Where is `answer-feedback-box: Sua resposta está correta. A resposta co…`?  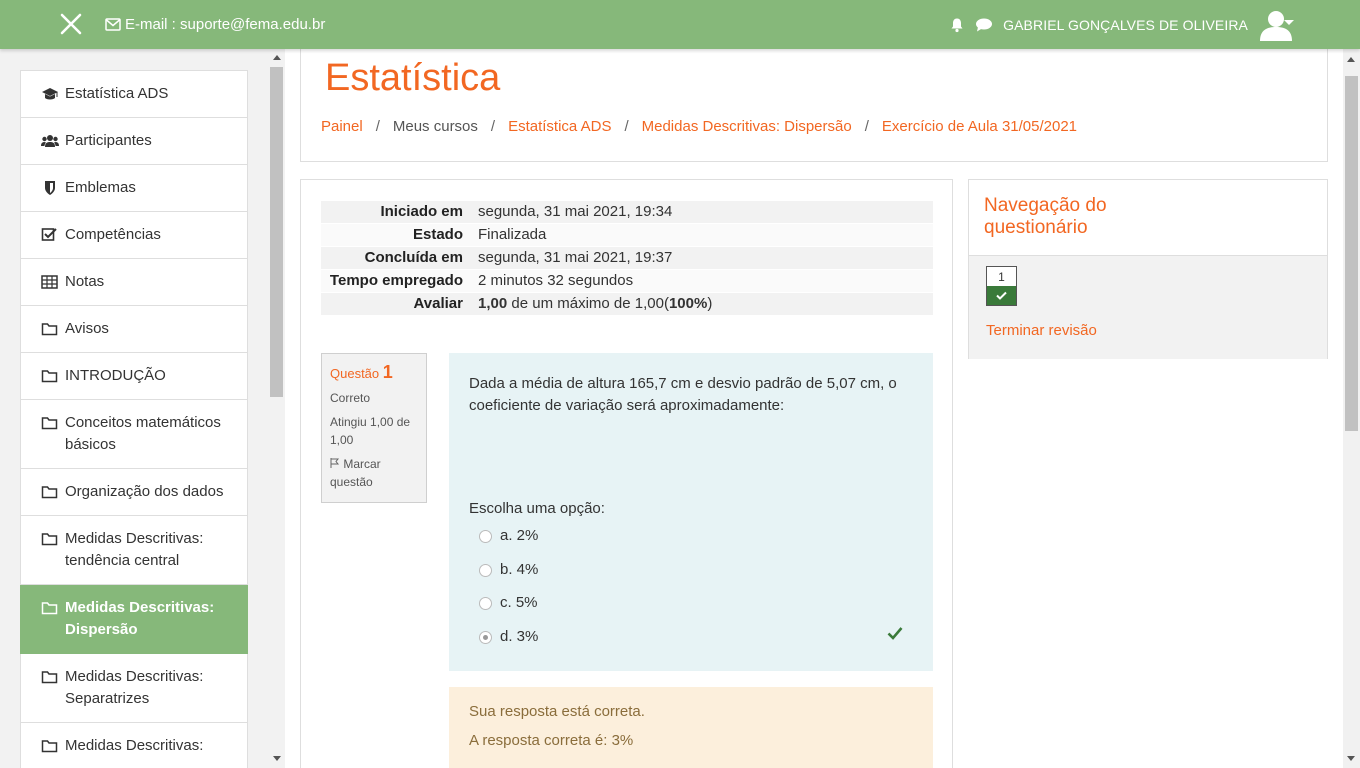 answer-feedback-box: Sua resposta está correta. A resposta co… is located at coordinates (691, 727).